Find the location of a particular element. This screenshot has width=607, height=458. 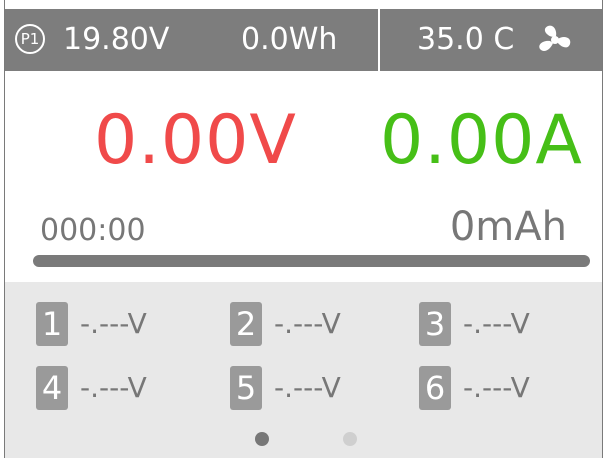

energy-reading: 0.0Wh is located at coordinates (289, 39).